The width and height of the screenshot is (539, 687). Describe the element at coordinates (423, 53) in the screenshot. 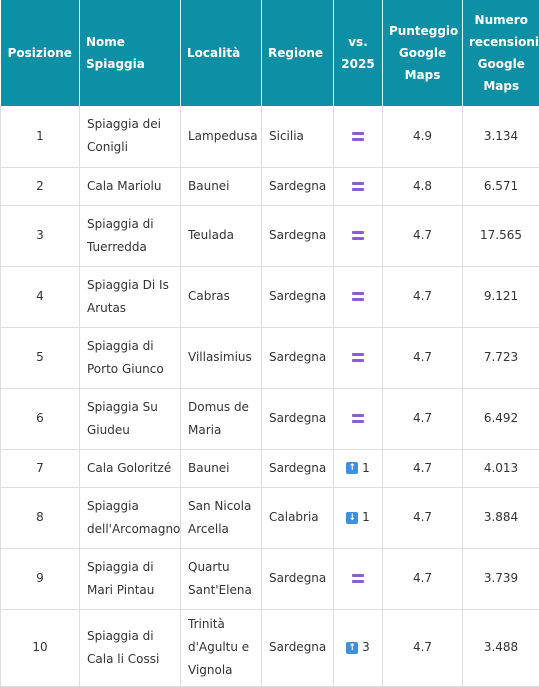

I see `header-punteggio: Punteggio Google Maps` at that location.